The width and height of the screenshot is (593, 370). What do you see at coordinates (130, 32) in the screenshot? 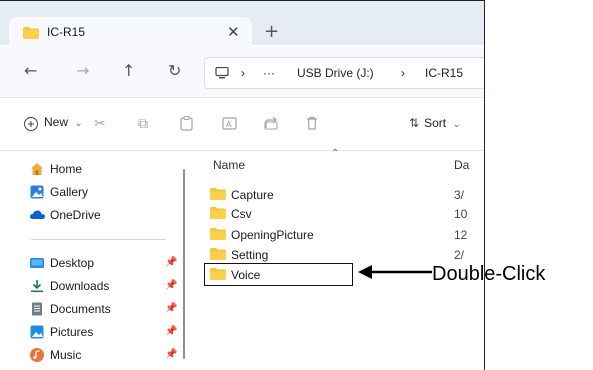
I see `tab-ic-r15: IC-R15 ✕` at bounding box center [130, 32].